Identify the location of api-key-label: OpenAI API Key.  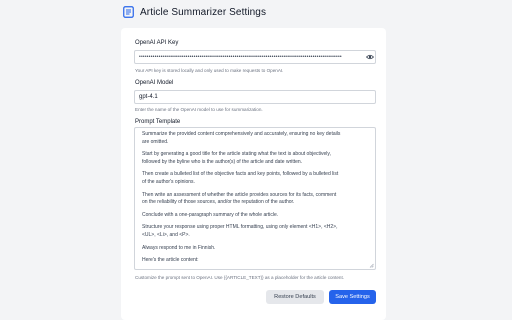
(157, 43).